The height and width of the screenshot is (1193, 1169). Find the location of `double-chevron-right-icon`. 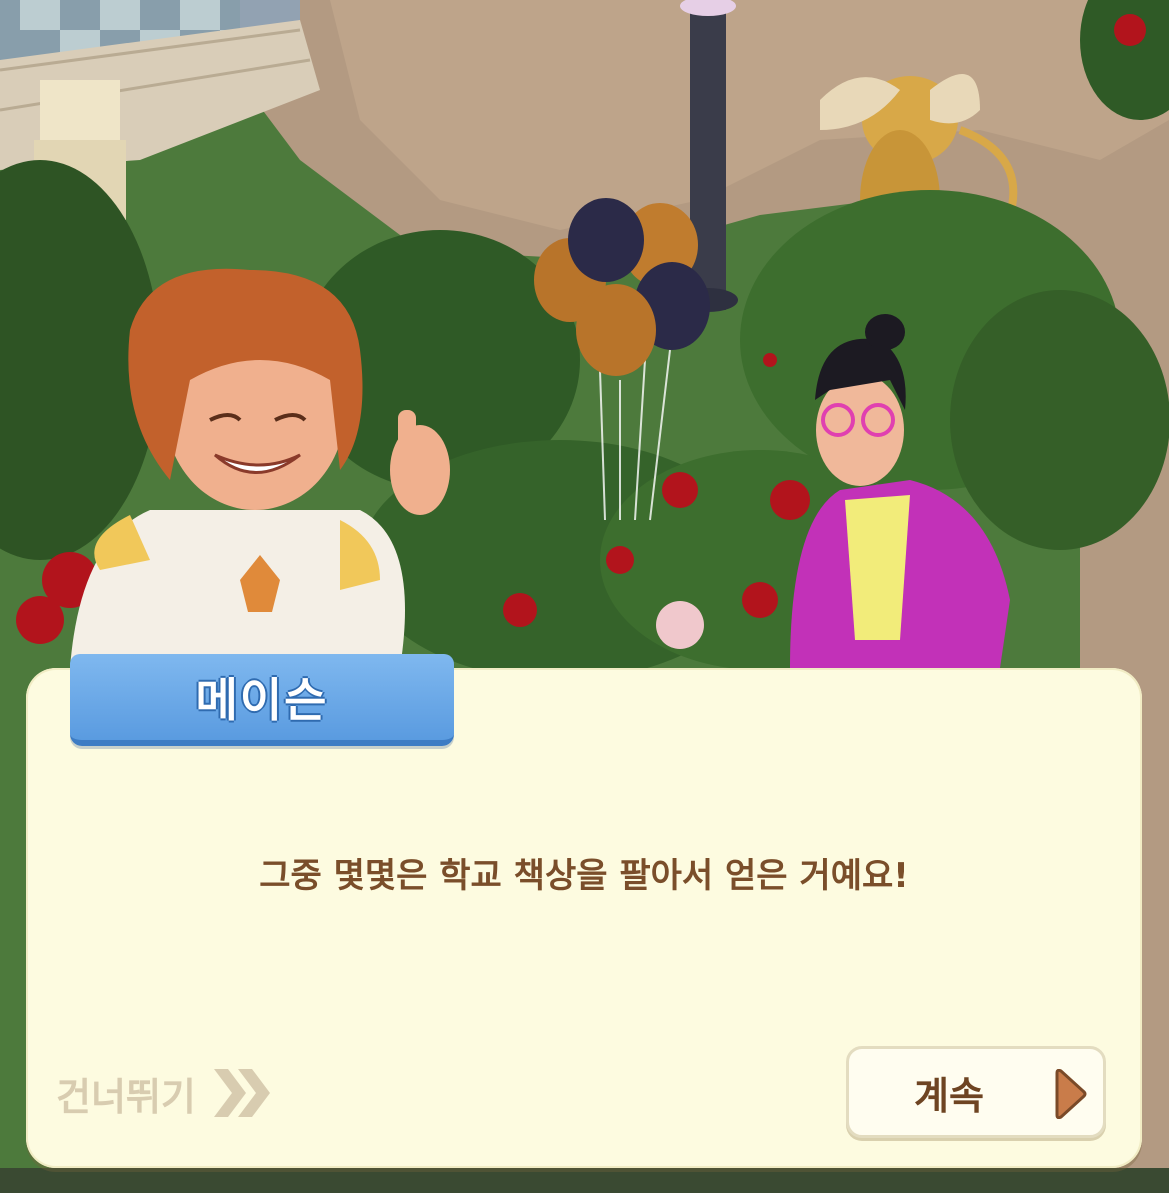

double-chevron-right-icon is located at coordinates (241, 1093).